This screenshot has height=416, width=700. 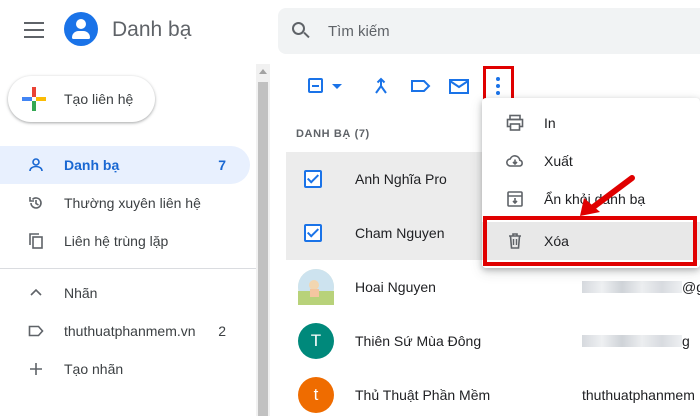 What do you see at coordinates (401, 179) in the screenshot?
I see `contact-name: Anh Nghĩa Pro` at bounding box center [401, 179].